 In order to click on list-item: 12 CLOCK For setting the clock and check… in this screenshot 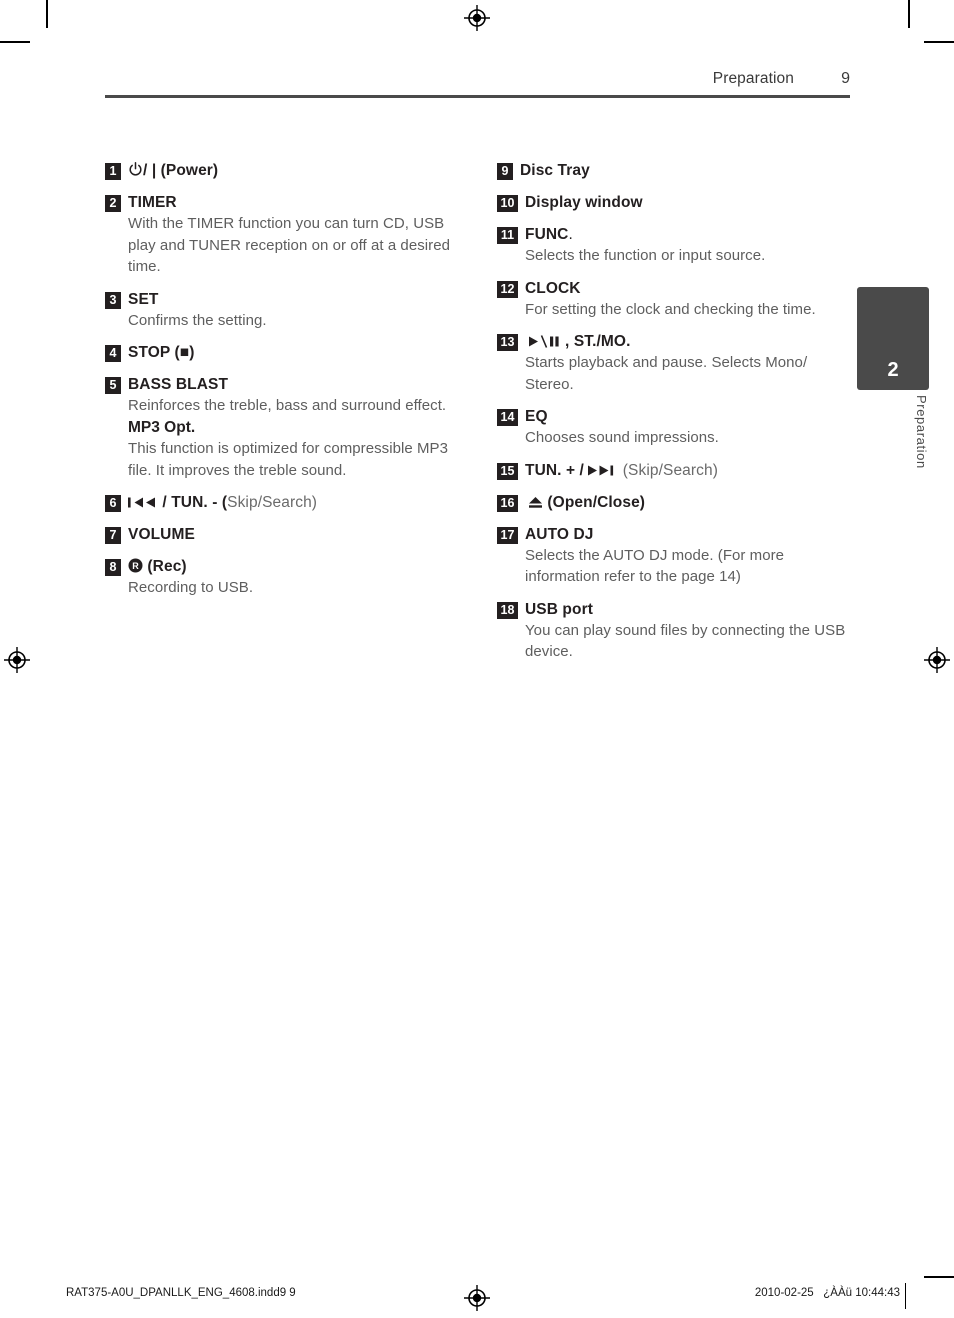, I will do `click(673, 299)`.